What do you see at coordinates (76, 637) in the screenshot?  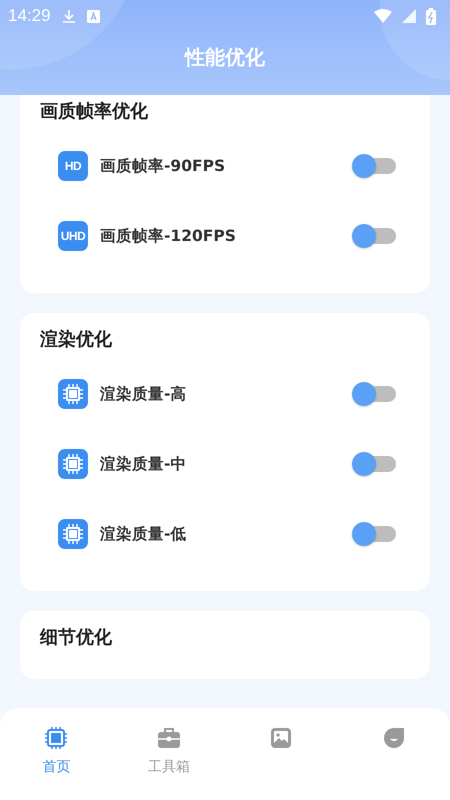 I see `section-heading: 细节优化` at bounding box center [76, 637].